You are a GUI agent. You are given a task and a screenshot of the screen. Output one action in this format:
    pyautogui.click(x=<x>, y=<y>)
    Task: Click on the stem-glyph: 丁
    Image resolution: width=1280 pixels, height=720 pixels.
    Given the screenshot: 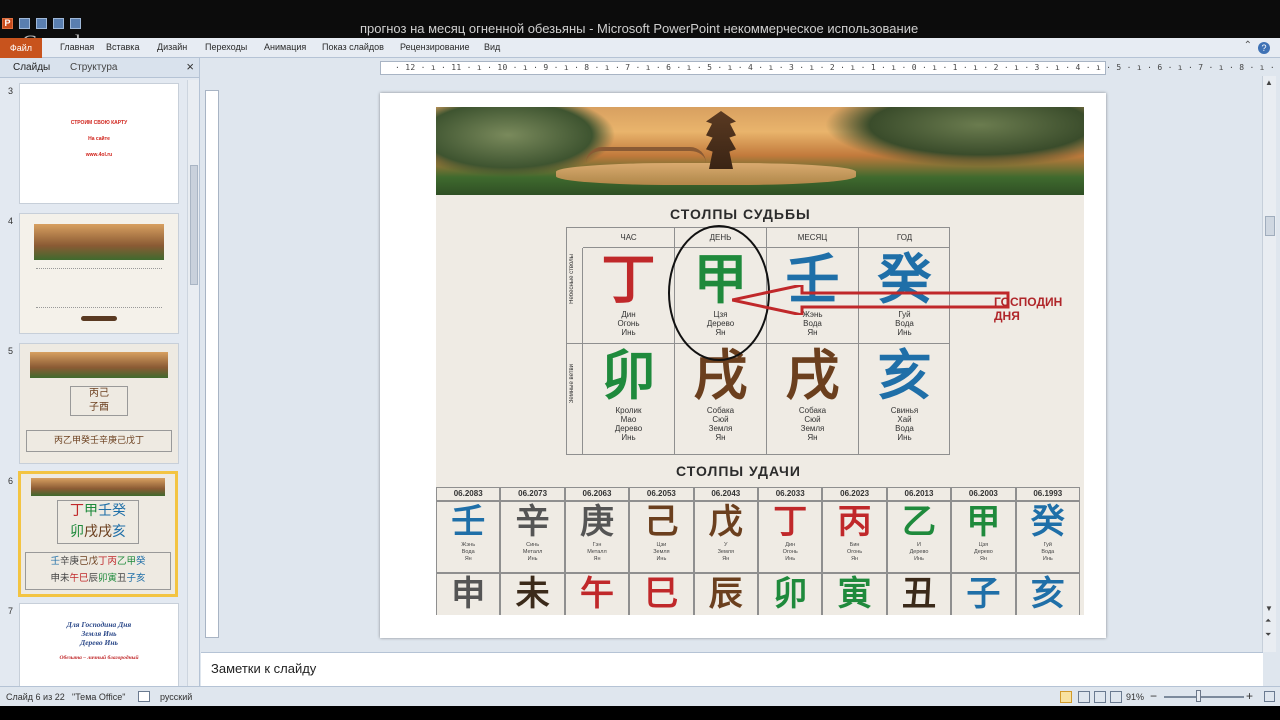 What is the action you would take?
    pyautogui.click(x=628, y=279)
    